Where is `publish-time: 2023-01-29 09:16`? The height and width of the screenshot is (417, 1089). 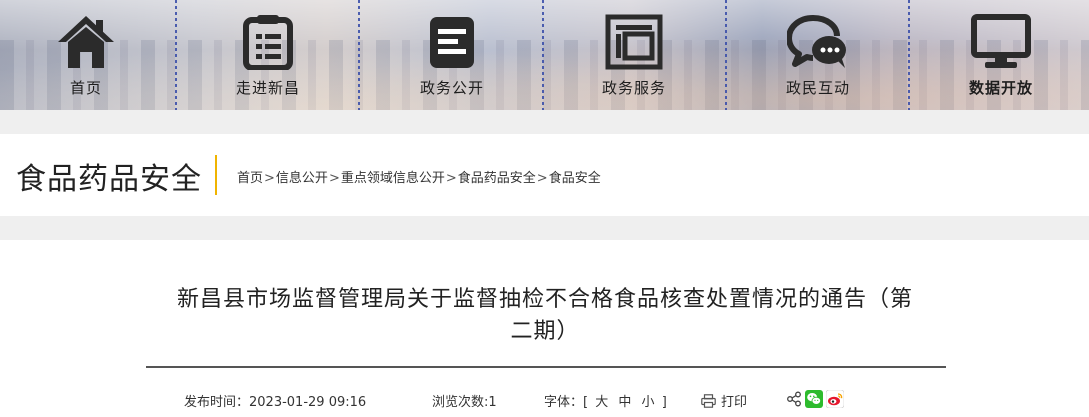
publish-time: 2023-01-29 09:16 is located at coordinates (308, 402).